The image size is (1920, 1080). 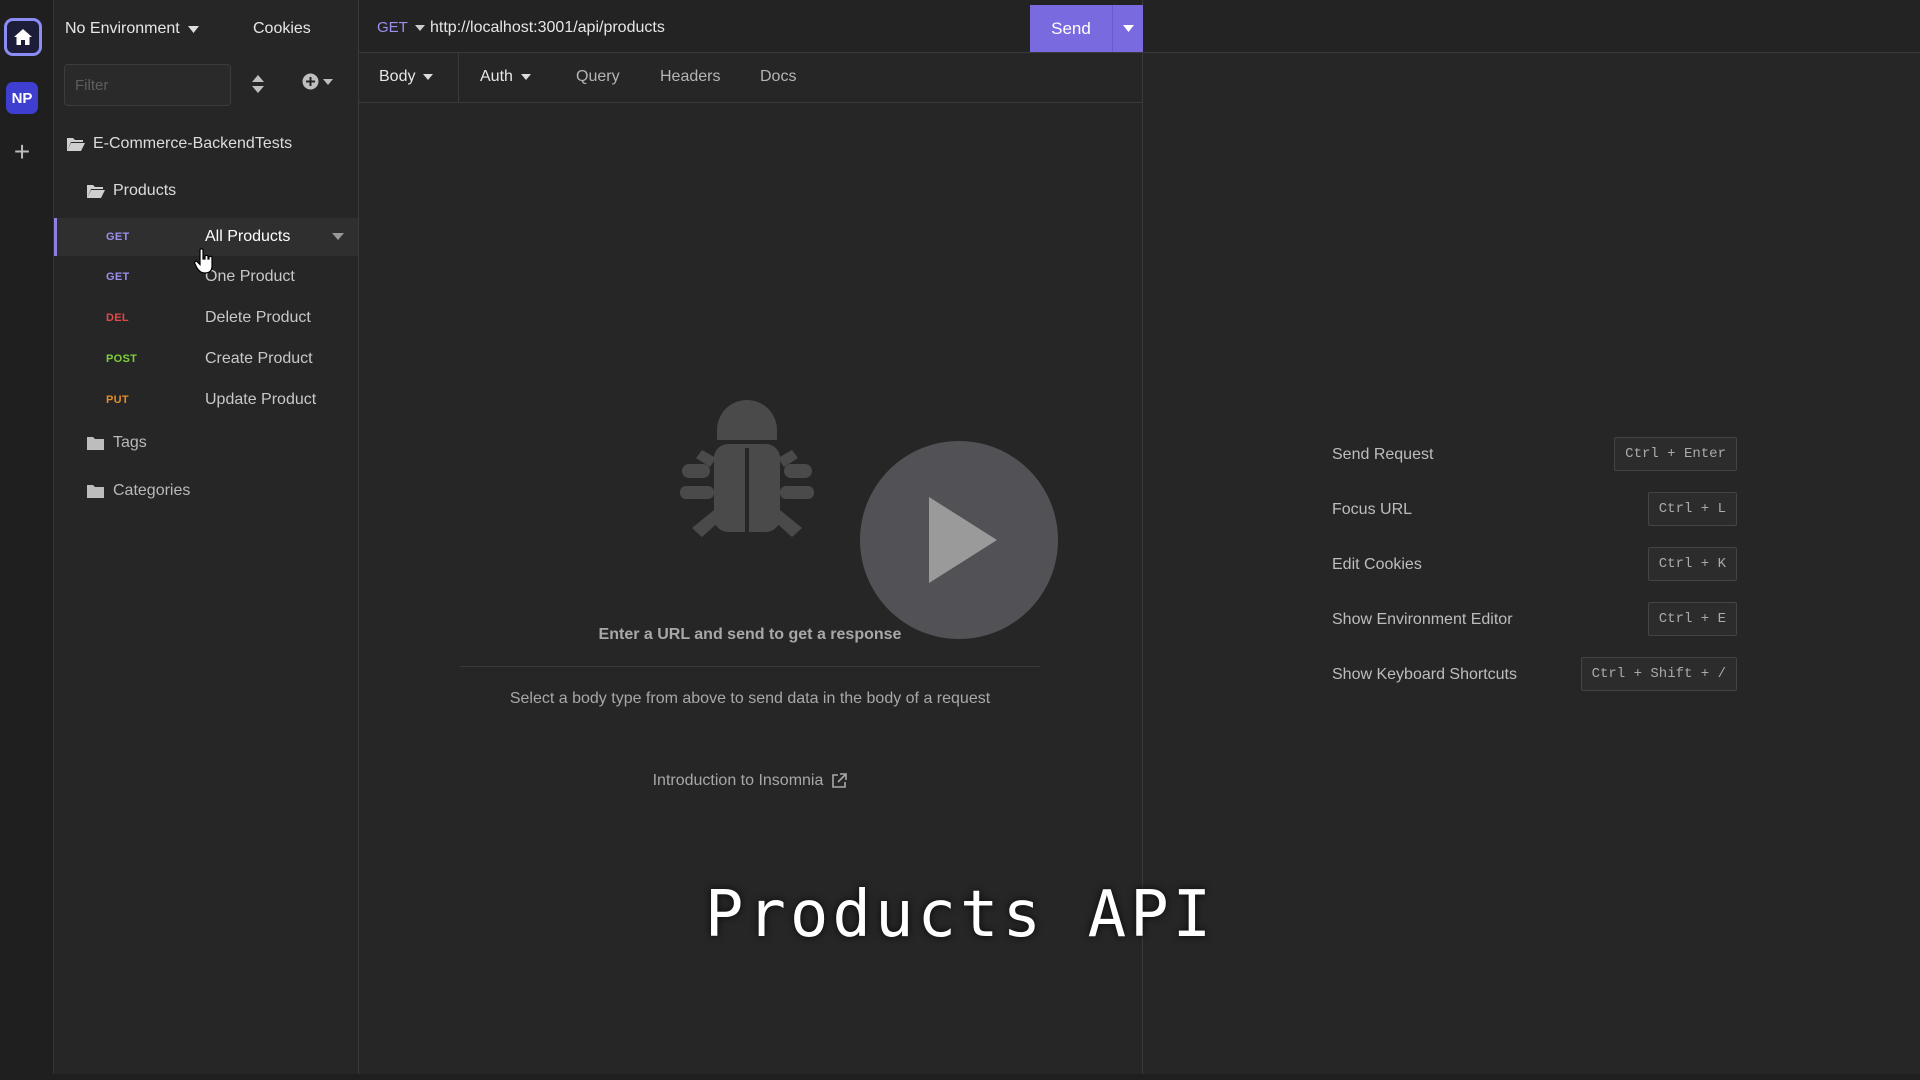 I want to click on video-play-button, so click(x=959, y=540).